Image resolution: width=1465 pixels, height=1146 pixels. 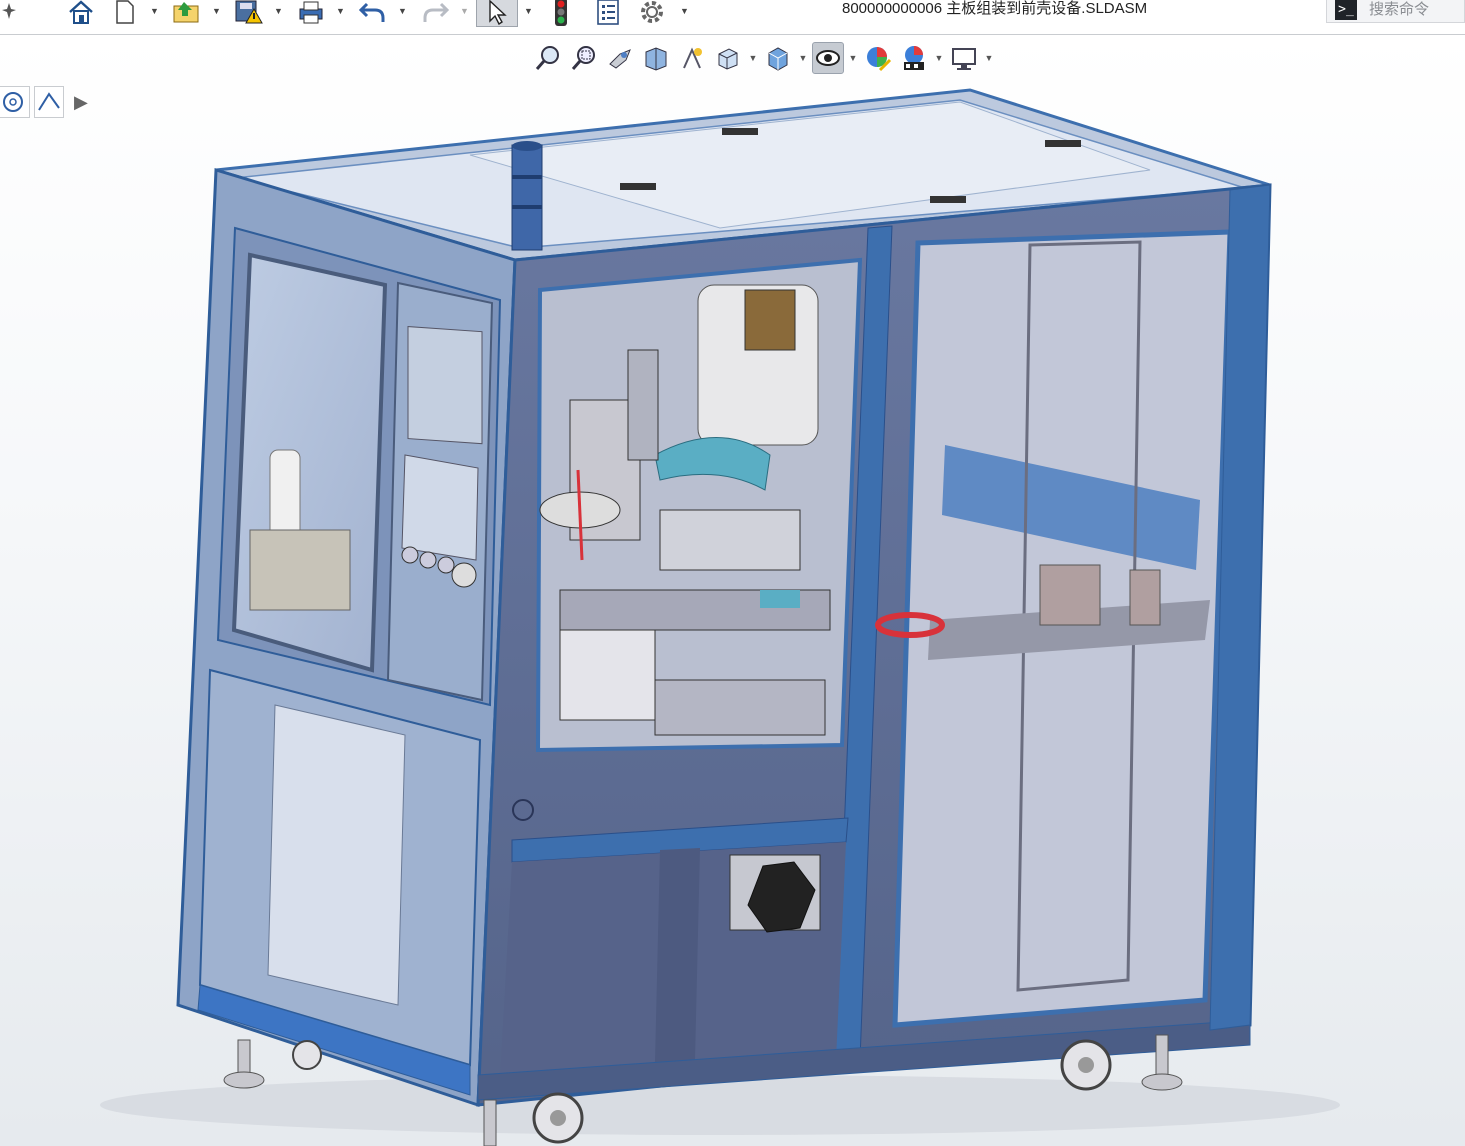 I want to click on redo-icon, so click(x=435, y=13).